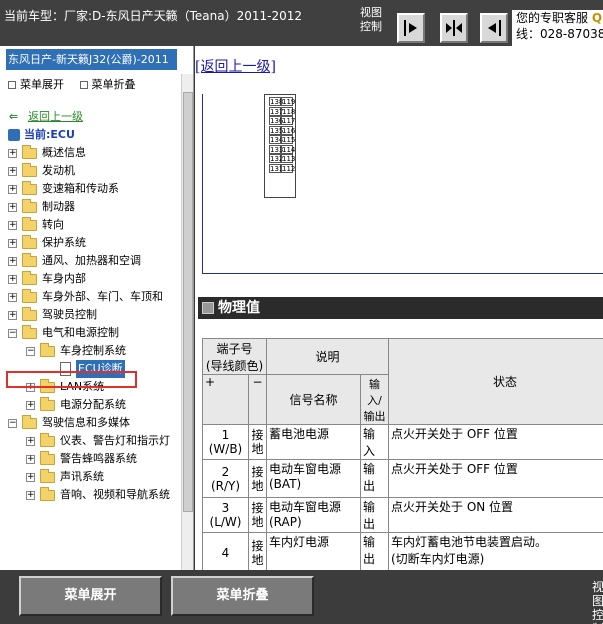 Image resolution: width=603 pixels, height=624 pixels. Describe the element at coordinates (90, 279) in the screenshot. I see `tree-item: + 车身内部` at that location.